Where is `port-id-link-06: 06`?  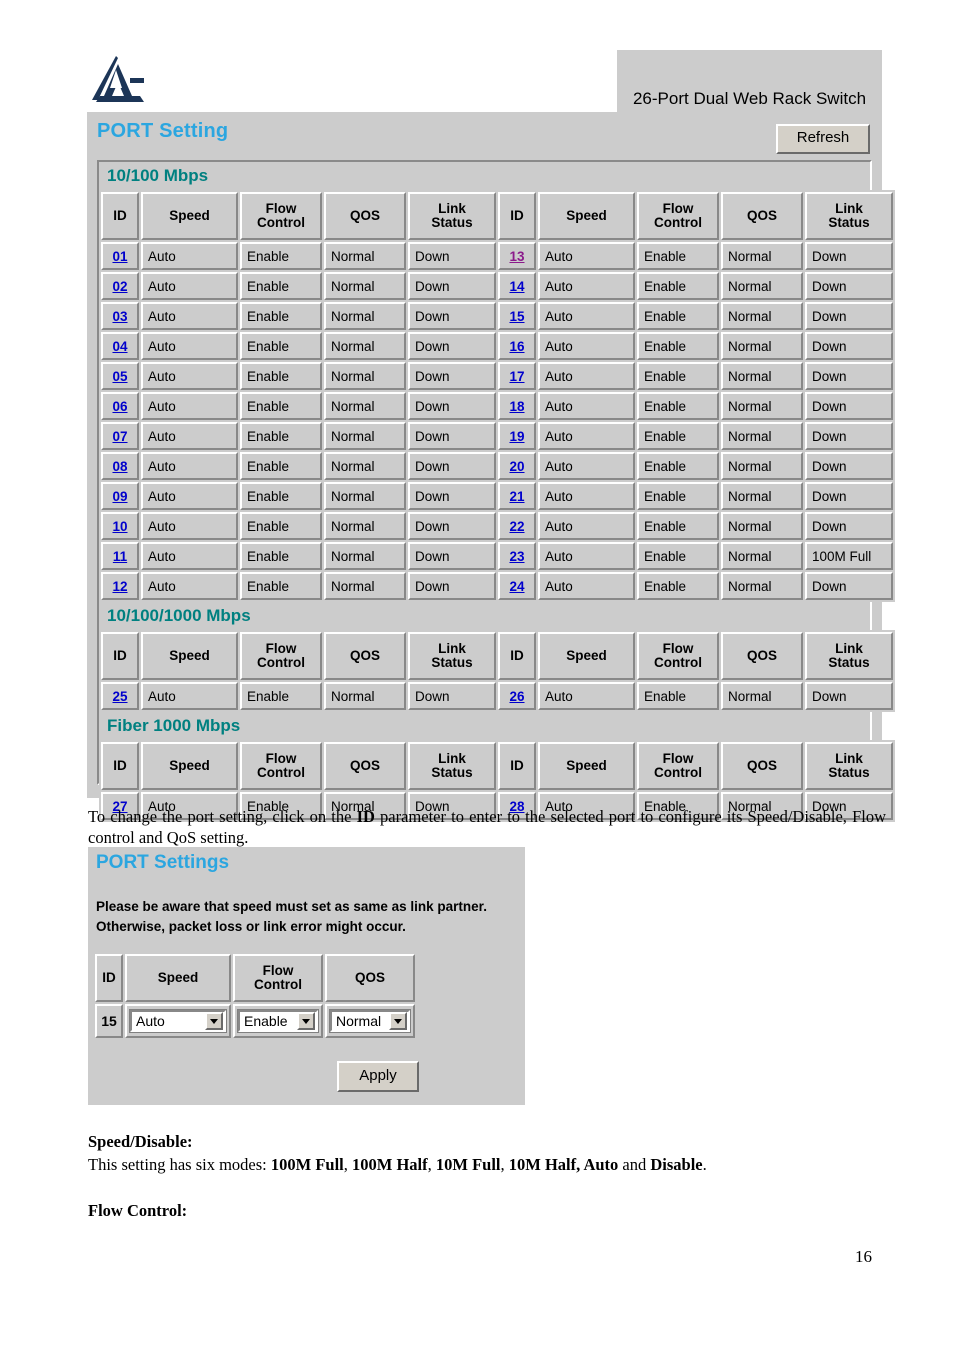
port-id-link-06: 06 is located at coordinates (119, 406).